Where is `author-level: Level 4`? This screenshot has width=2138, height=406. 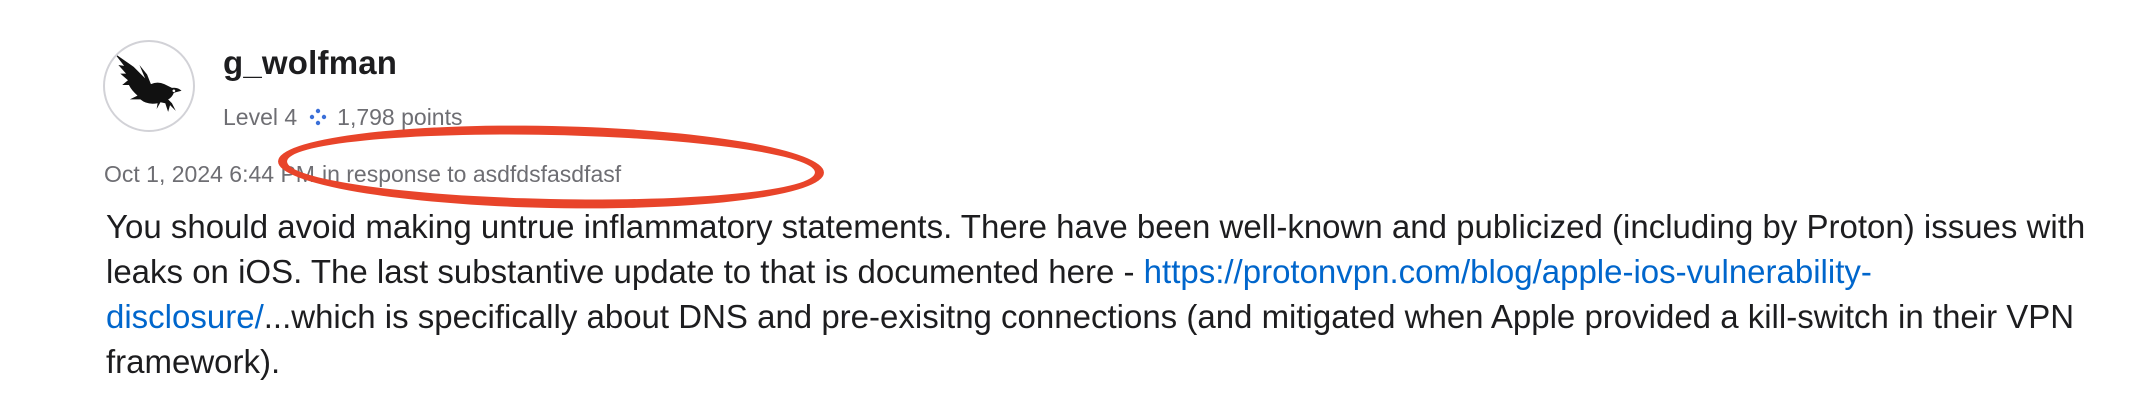
author-level: Level 4 is located at coordinates (260, 116).